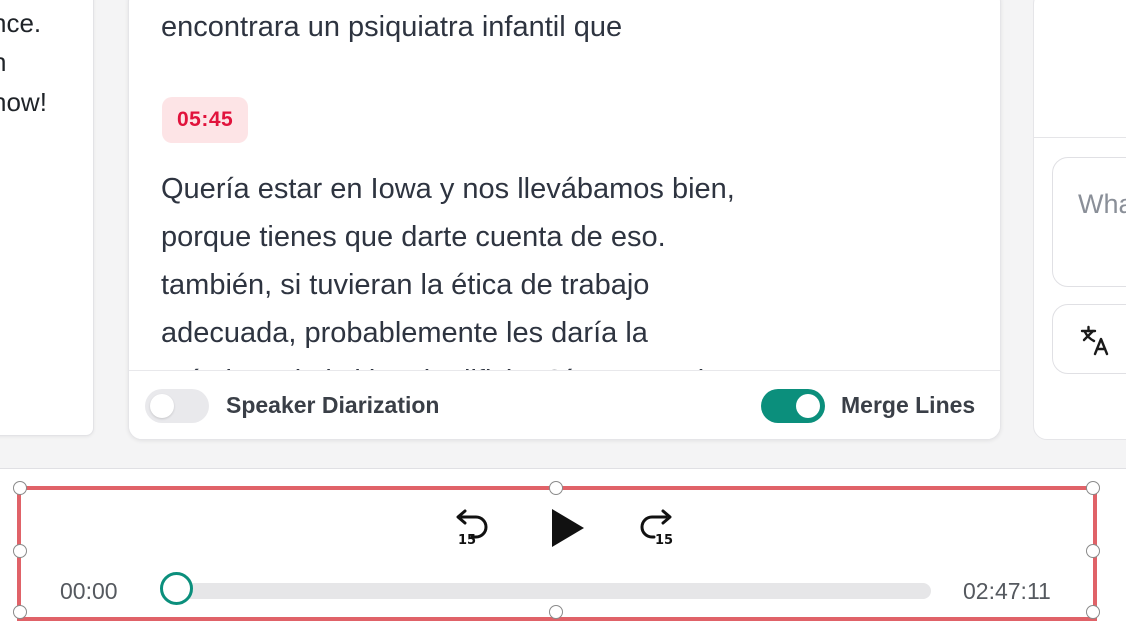 The width and height of the screenshot is (1126, 621). I want to click on ask-input-placeholder: Wha, so click(1102, 204).